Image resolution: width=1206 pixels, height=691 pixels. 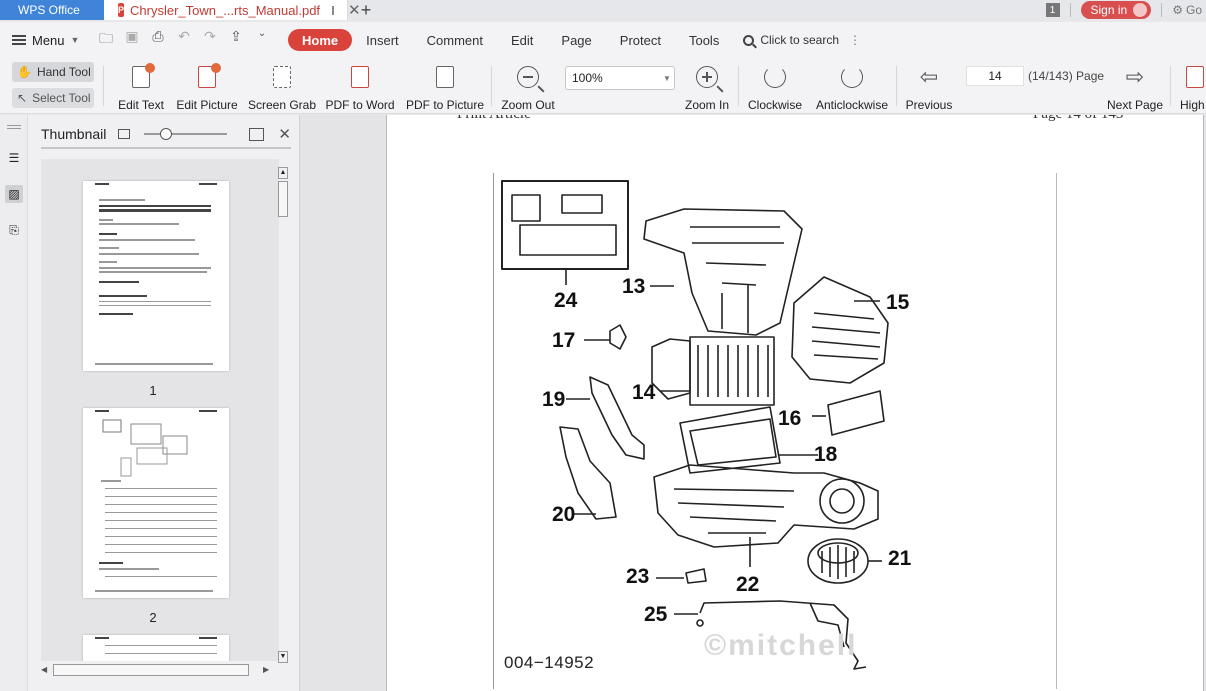 I want to click on previous-label: Previous, so click(x=929, y=105).